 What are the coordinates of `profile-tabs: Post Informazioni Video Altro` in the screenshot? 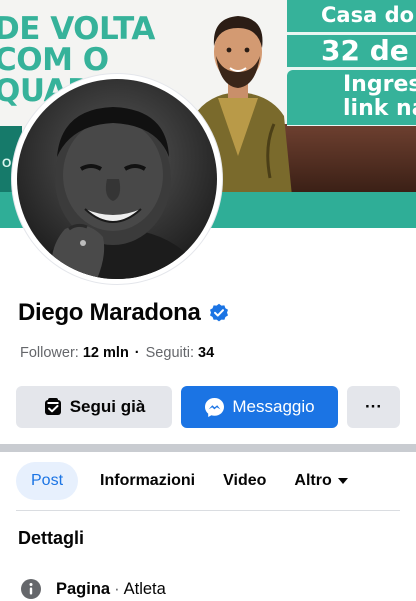 It's located at (189, 481).